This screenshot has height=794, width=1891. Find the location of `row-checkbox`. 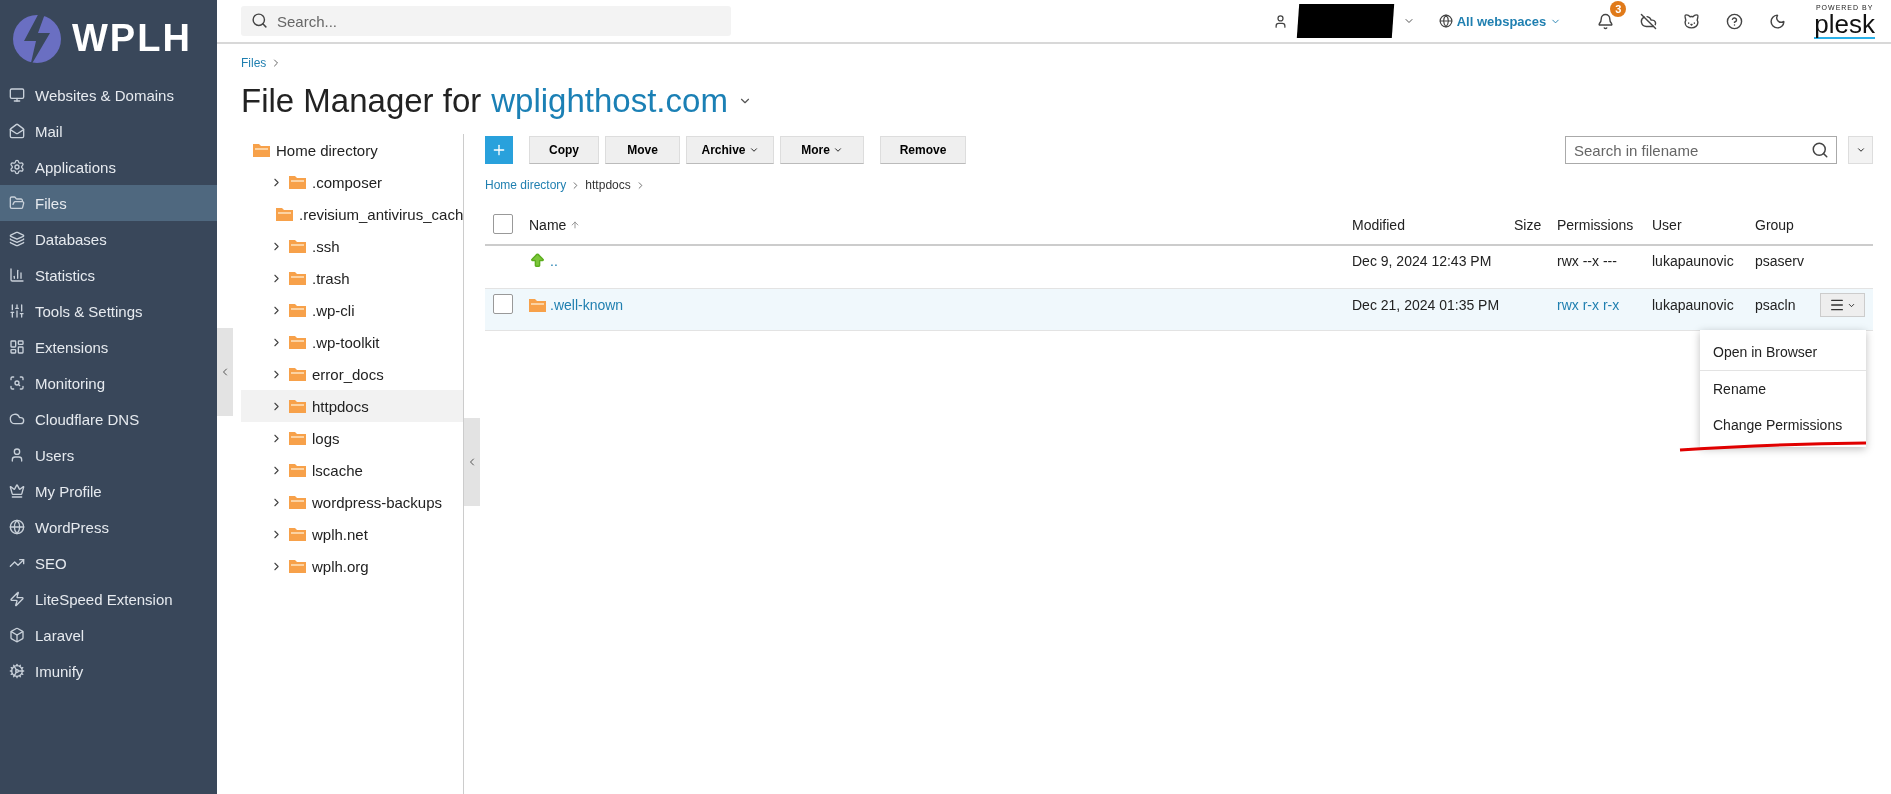

row-checkbox is located at coordinates (503, 303).